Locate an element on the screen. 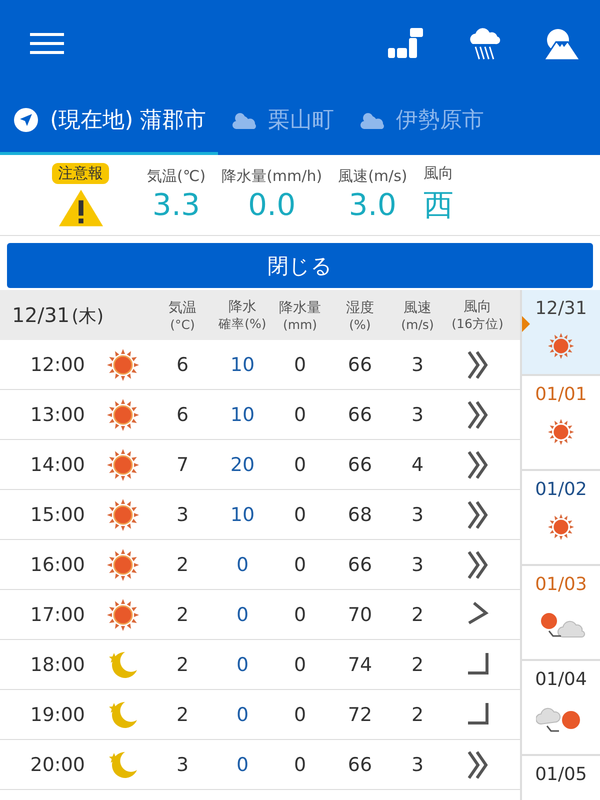 The width and height of the screenshot is (600, 800). blocks-icon is located at coordinates (406, 44).